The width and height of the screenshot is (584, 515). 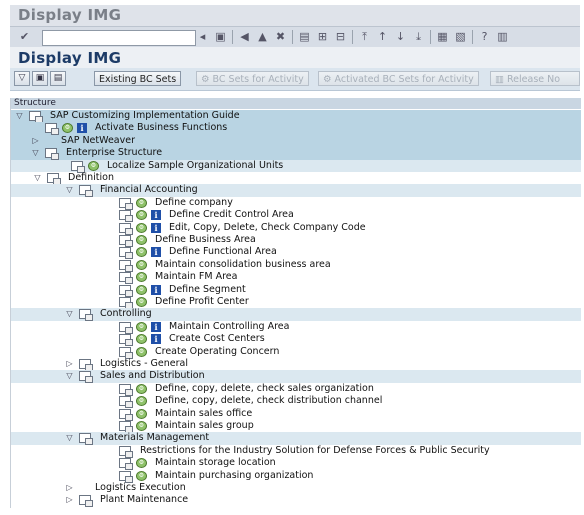 I want to click on enter-icon: ✔, so click(x=24, y=36).